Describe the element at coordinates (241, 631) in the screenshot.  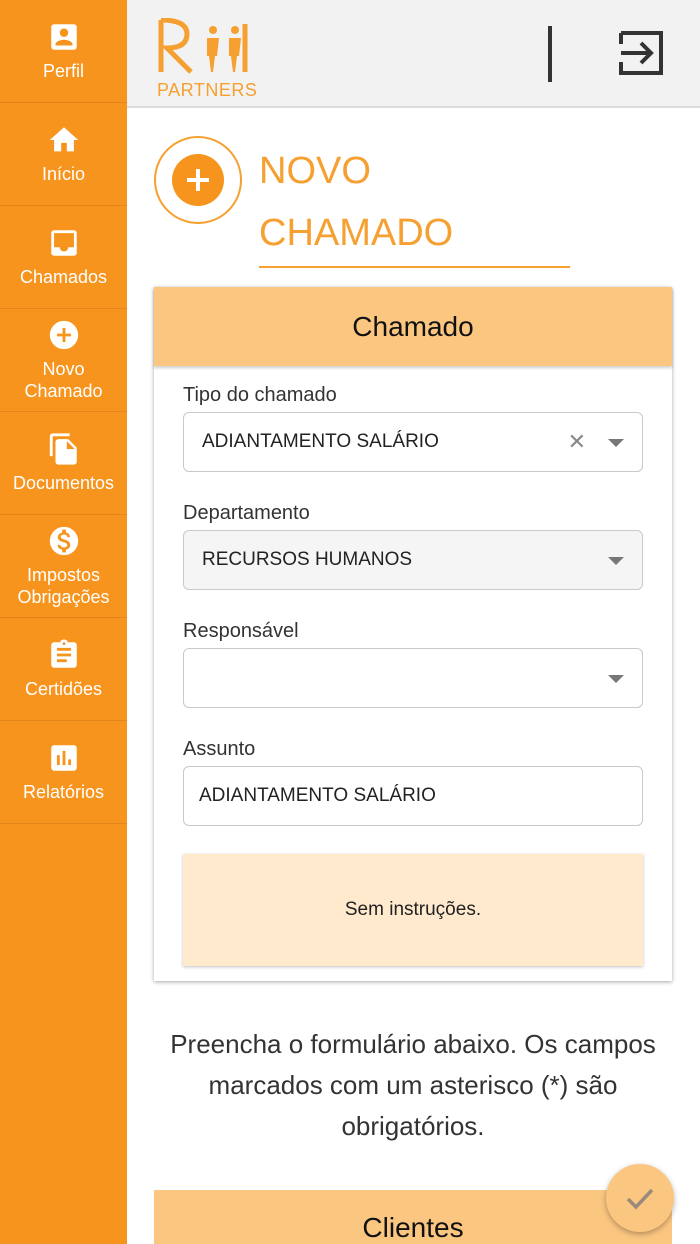
I see `responsavel-label: Responsável` at that location.